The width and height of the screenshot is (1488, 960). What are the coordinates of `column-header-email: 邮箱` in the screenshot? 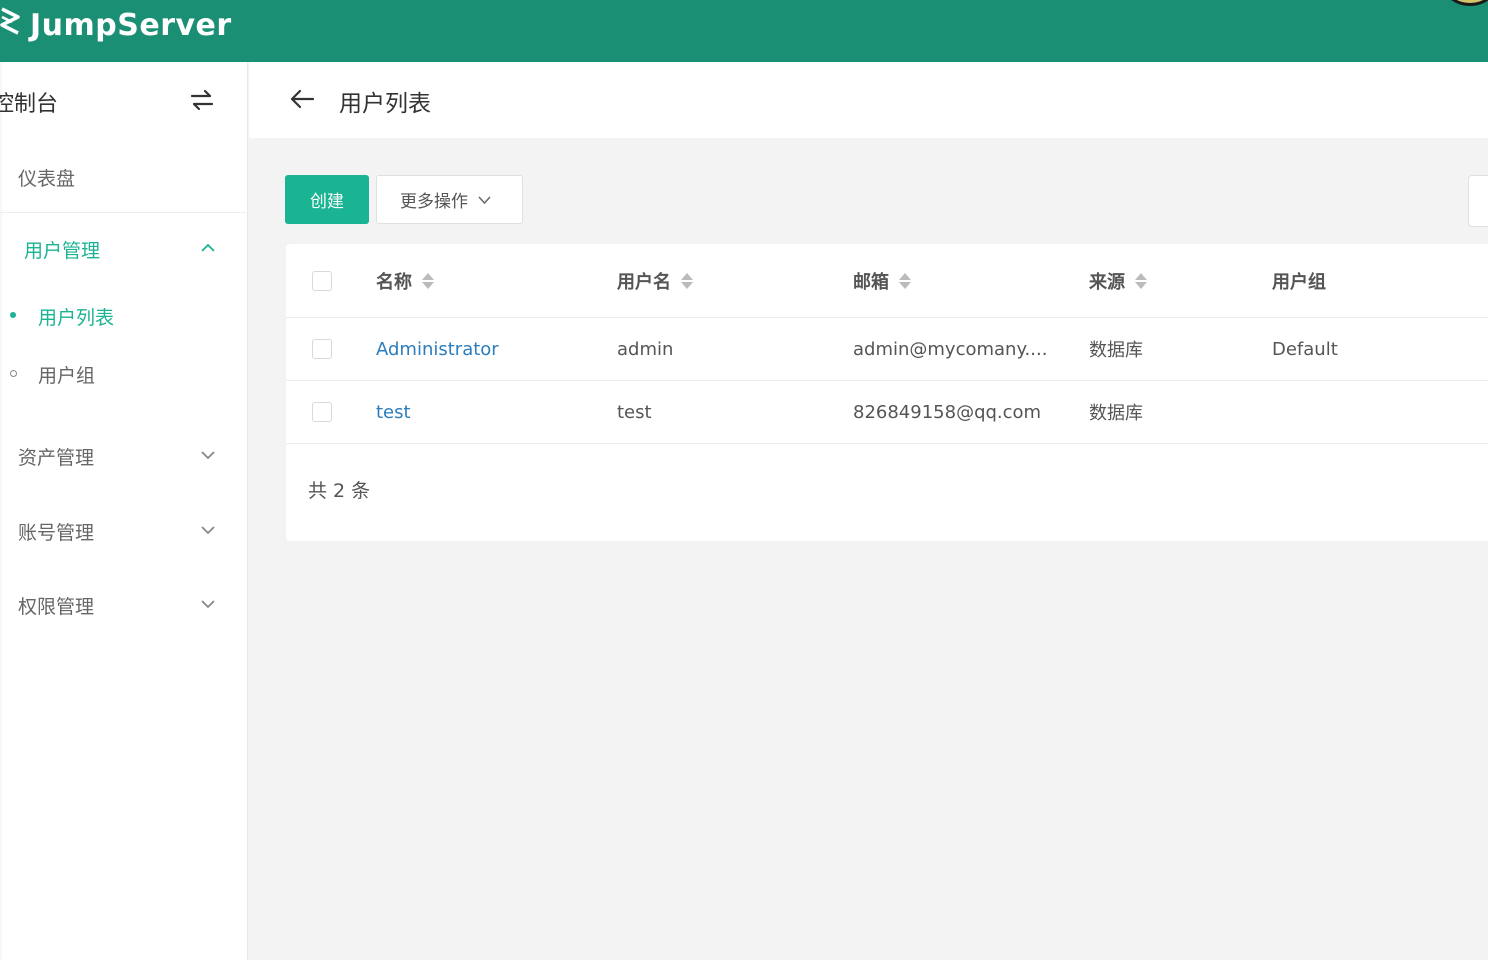 It's located at (882, 280).